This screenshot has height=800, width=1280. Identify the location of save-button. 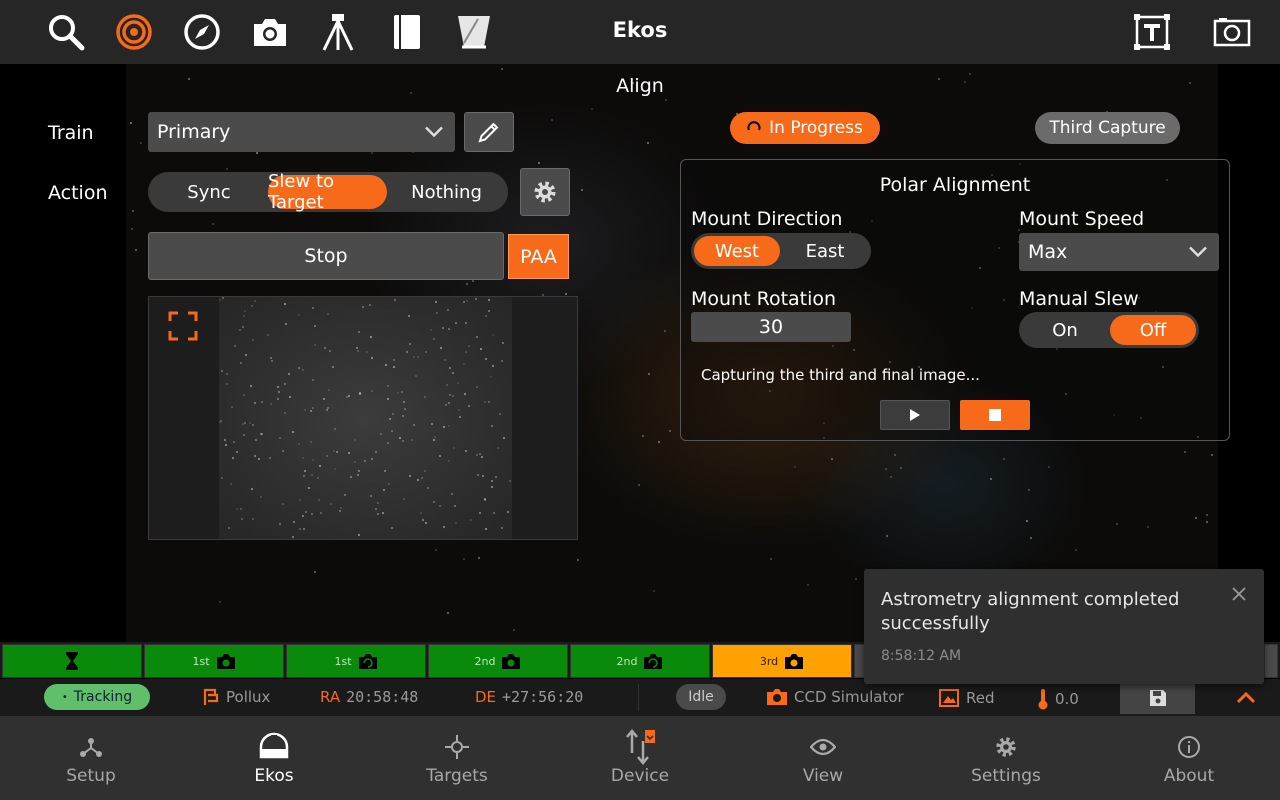
(1157, 697).